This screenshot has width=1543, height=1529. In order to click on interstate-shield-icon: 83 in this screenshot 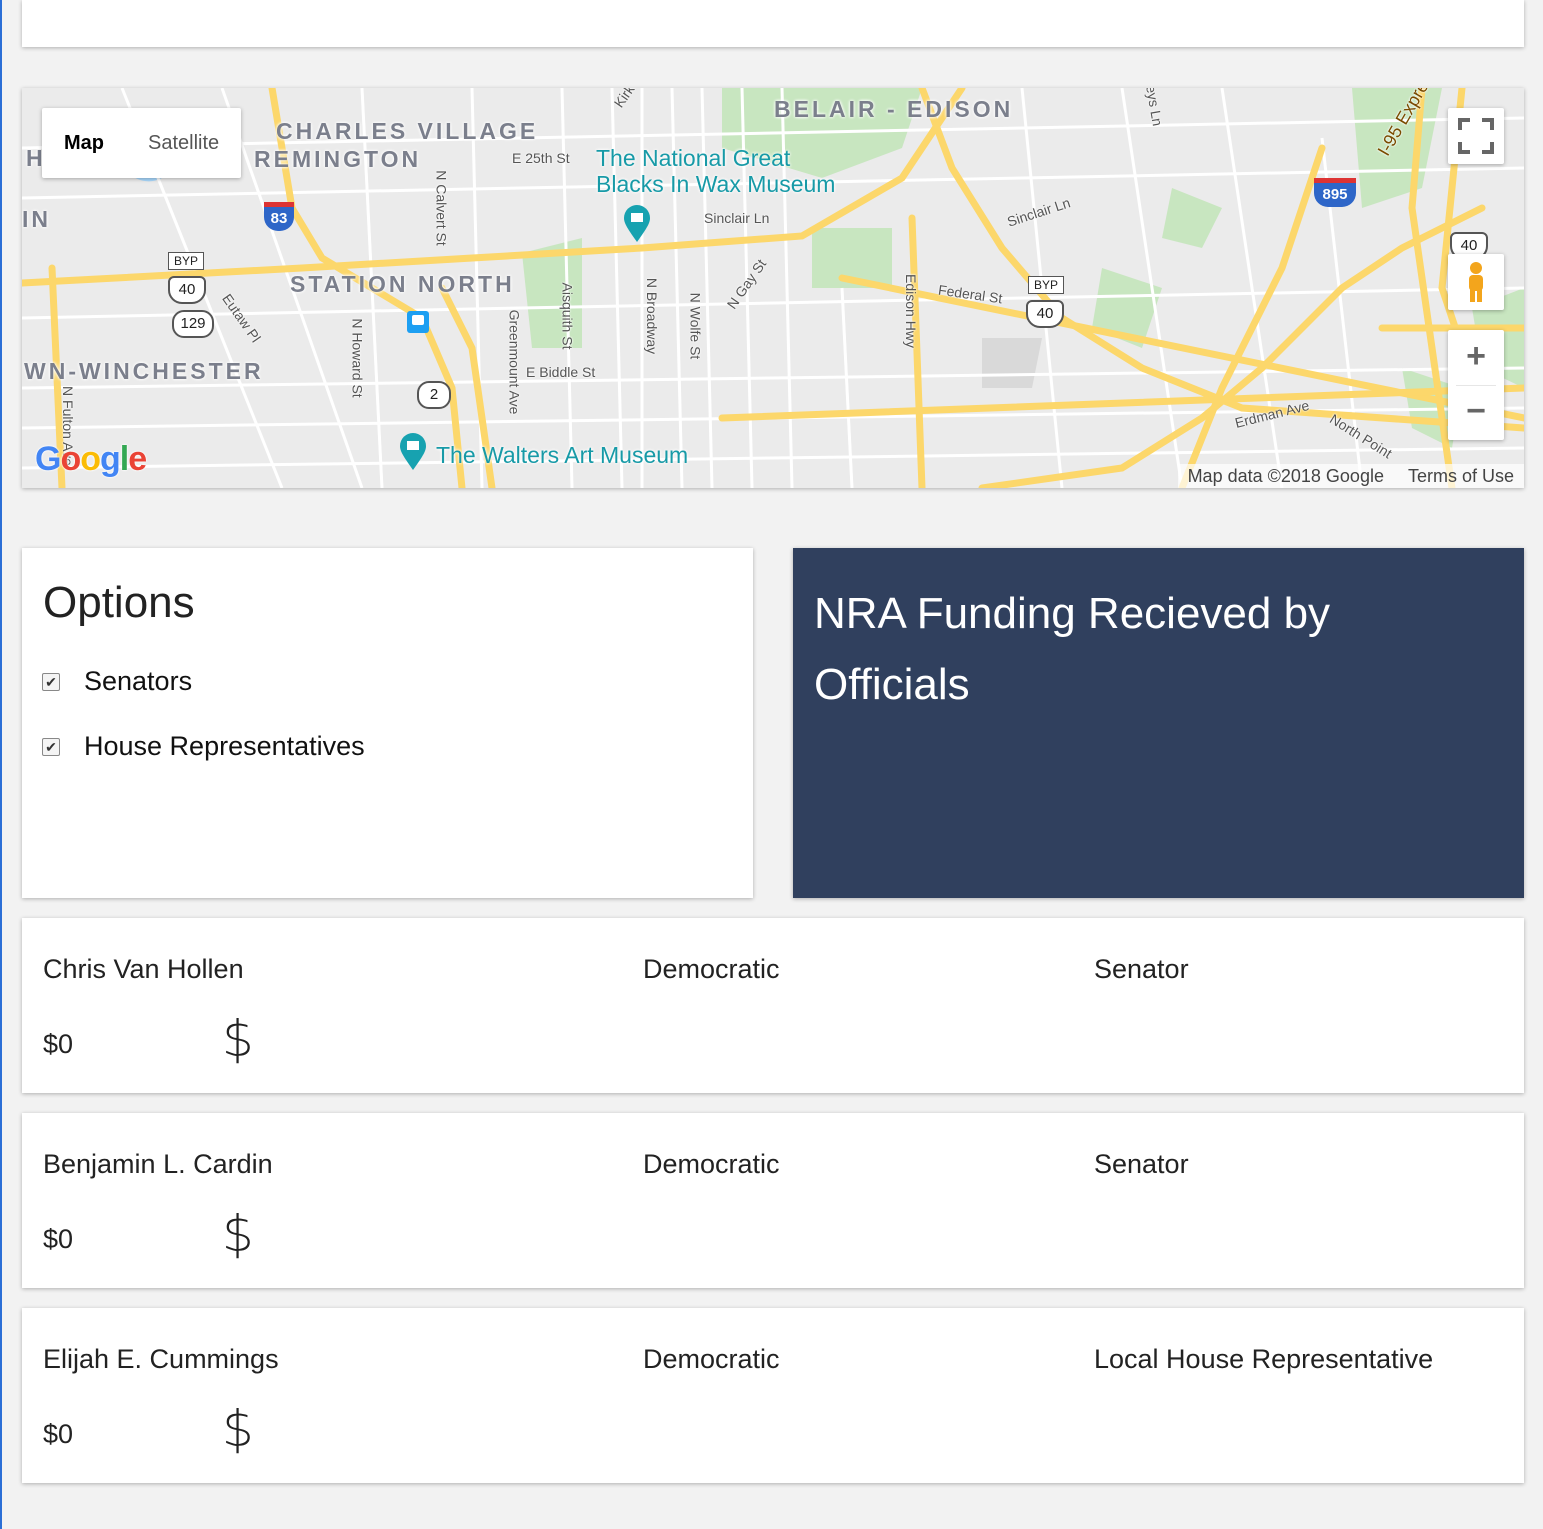, I will do `click(279, 216)`.